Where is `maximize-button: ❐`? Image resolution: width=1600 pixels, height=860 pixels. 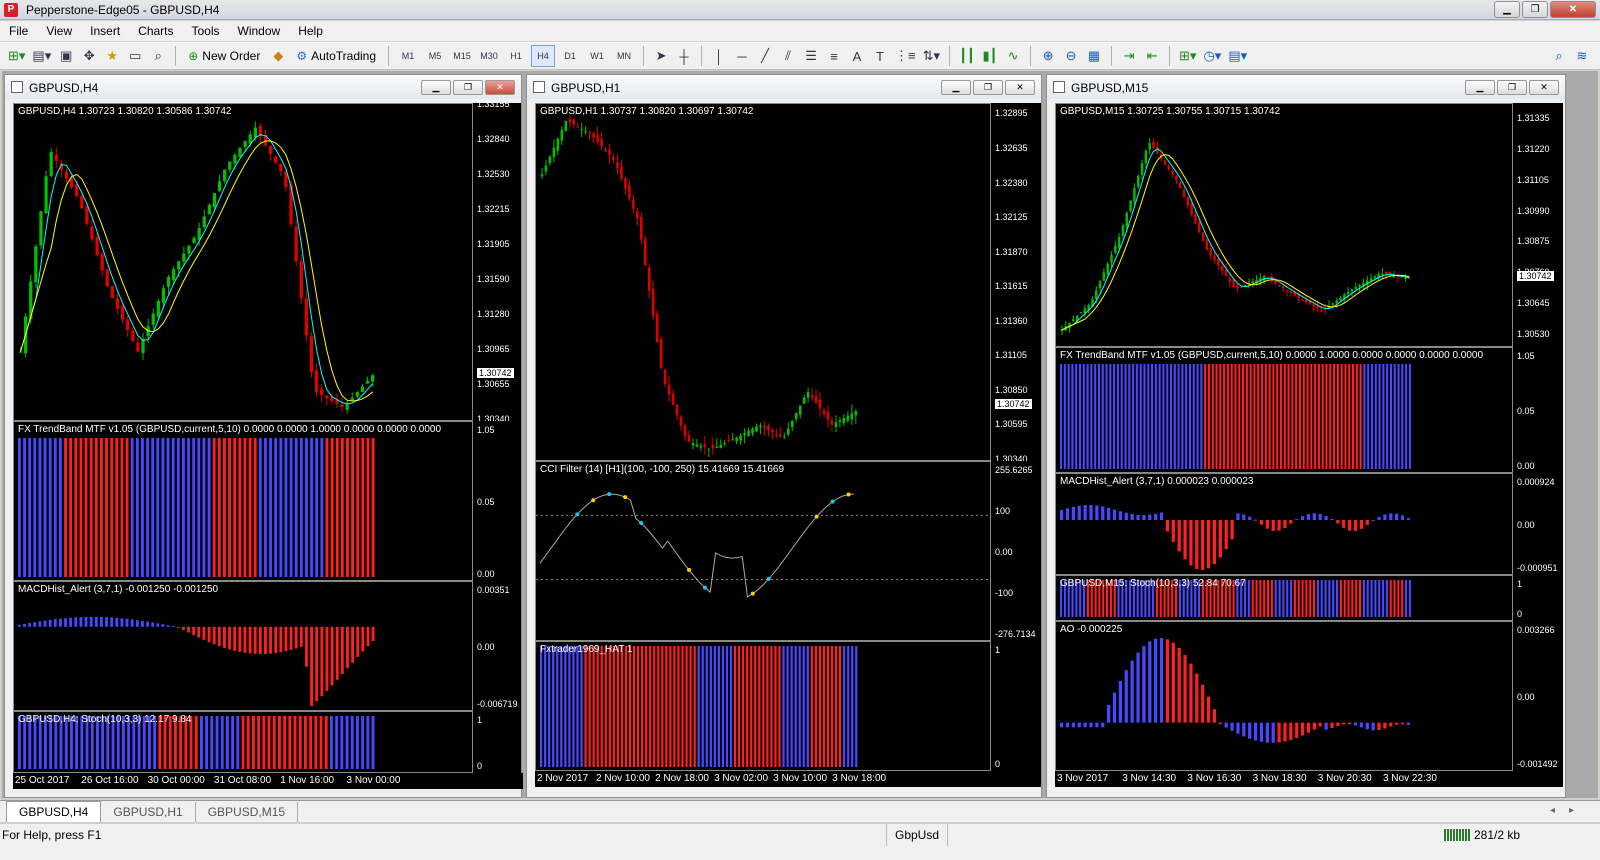 maximize-button: ❐ is located at coordinates (1535, 9).